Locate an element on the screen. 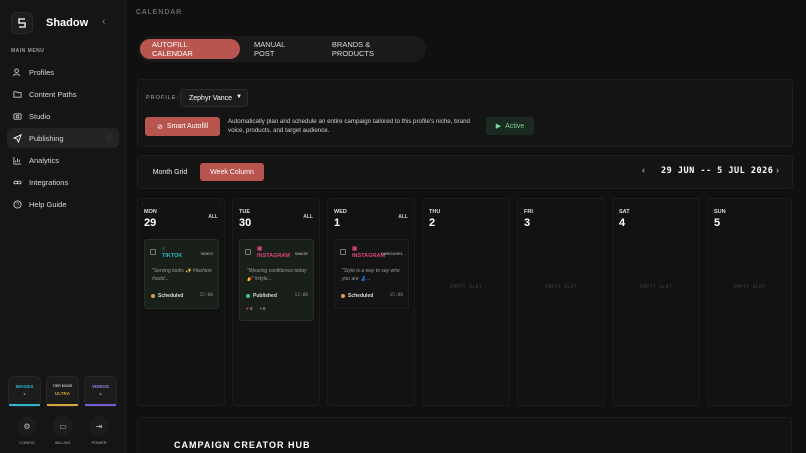  day-column-sat: SAT 4 EMPTY SLOT is located at coordinates (656, 302).